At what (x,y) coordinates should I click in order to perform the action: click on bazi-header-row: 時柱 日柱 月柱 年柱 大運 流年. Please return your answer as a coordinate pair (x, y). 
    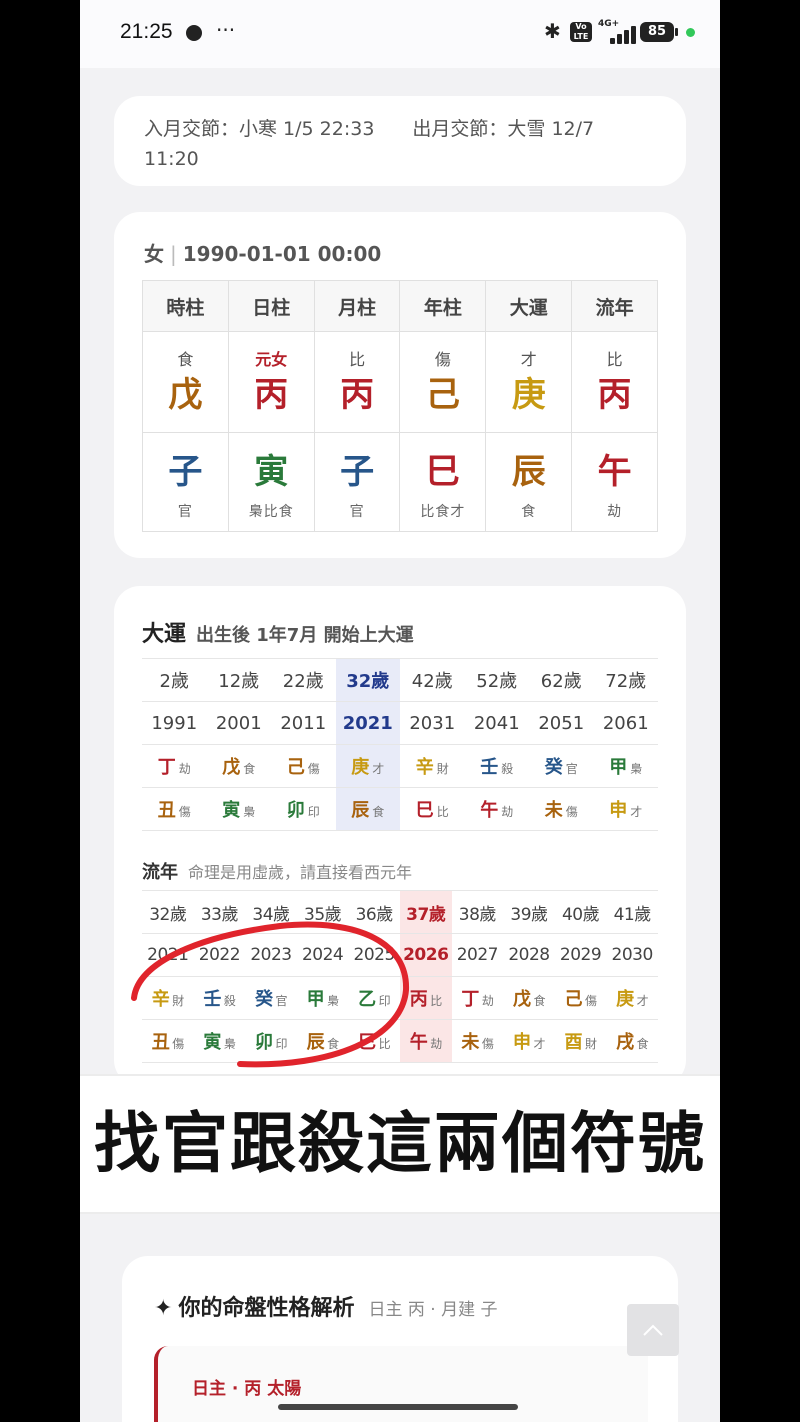
    Looking at the image, I should click on (400, 306).